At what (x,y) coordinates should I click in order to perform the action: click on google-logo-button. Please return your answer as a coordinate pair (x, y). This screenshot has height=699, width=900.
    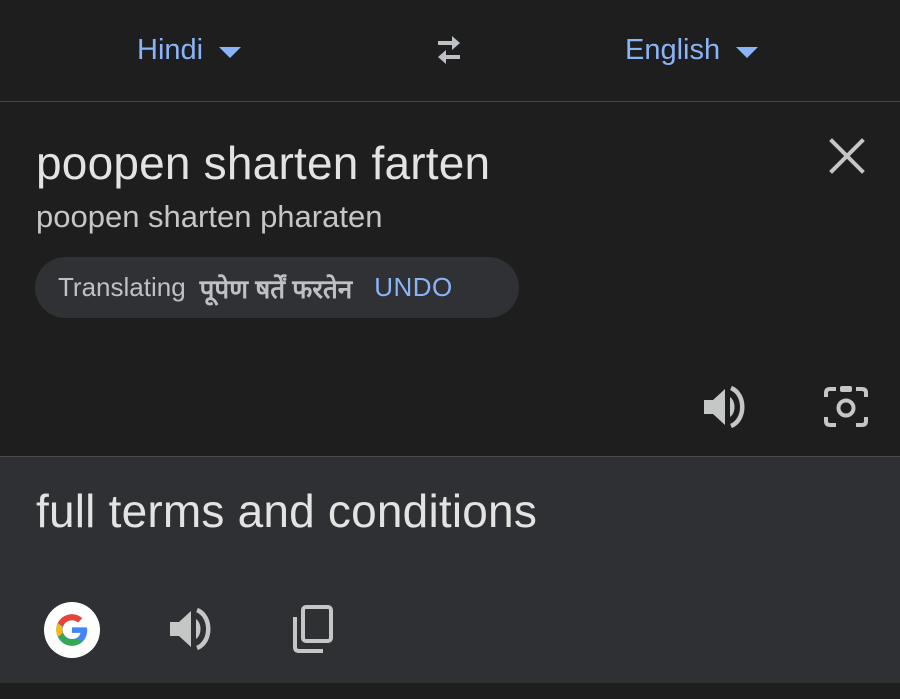
    Looking at the image, I should click on (72, 630).